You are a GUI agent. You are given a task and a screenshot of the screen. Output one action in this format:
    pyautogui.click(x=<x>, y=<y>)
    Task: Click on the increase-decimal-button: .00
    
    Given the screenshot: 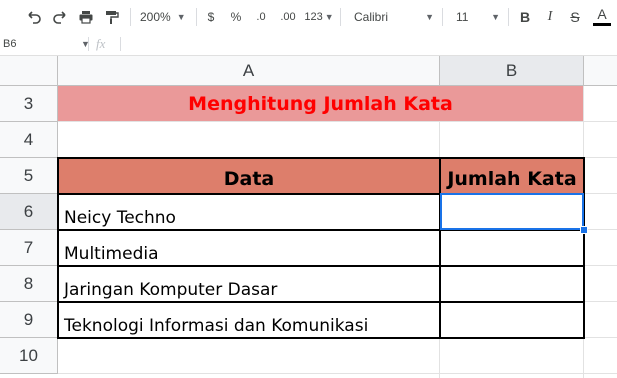 What is the action you would take?
    pyautogui.click(x=288, y=16)
    